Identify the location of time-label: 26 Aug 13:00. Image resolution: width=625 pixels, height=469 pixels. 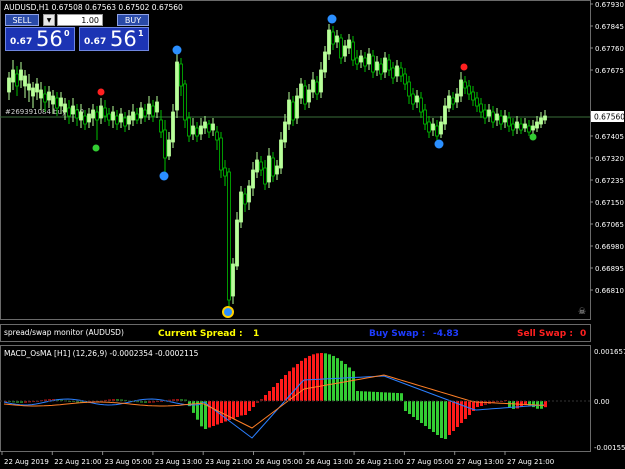
(329, 462).